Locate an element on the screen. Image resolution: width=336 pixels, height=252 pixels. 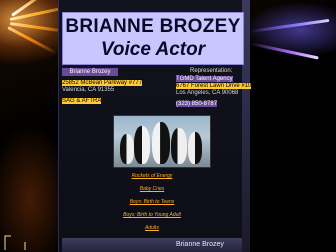
nav-link-rockets-of-energy: Rockets of Energy is located at coordinates (152, 176).